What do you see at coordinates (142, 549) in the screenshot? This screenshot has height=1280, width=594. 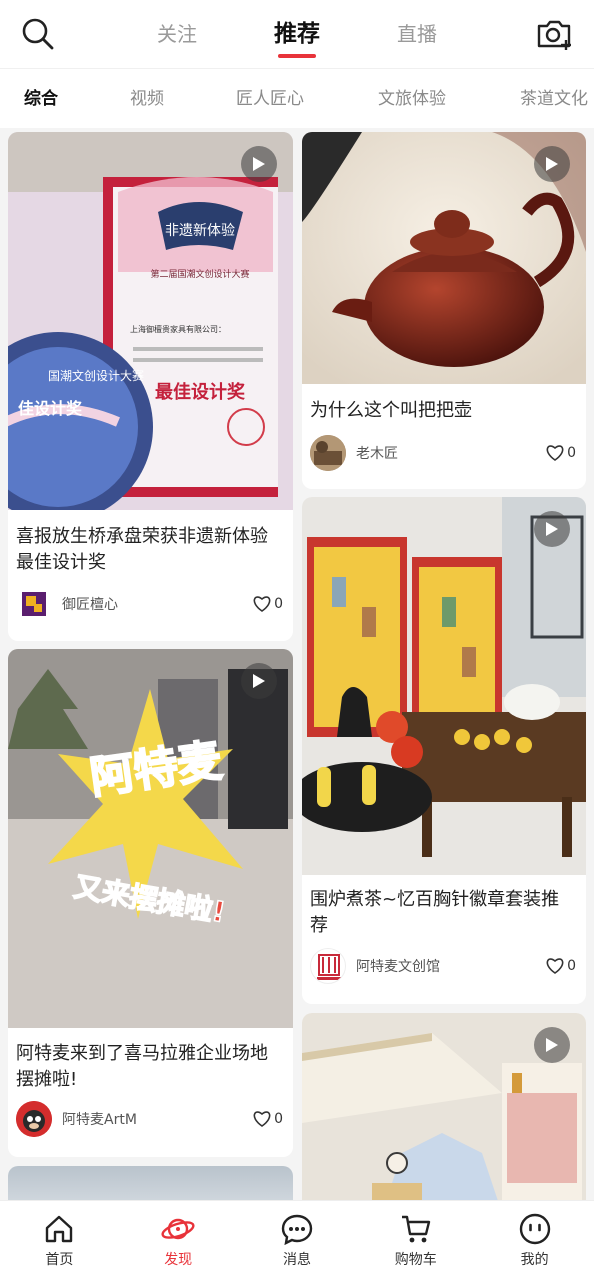 I see `card-title: 喜报放生桥承盘荣获非遗新体验最佳设计奖` at bounding box center [142, 549].